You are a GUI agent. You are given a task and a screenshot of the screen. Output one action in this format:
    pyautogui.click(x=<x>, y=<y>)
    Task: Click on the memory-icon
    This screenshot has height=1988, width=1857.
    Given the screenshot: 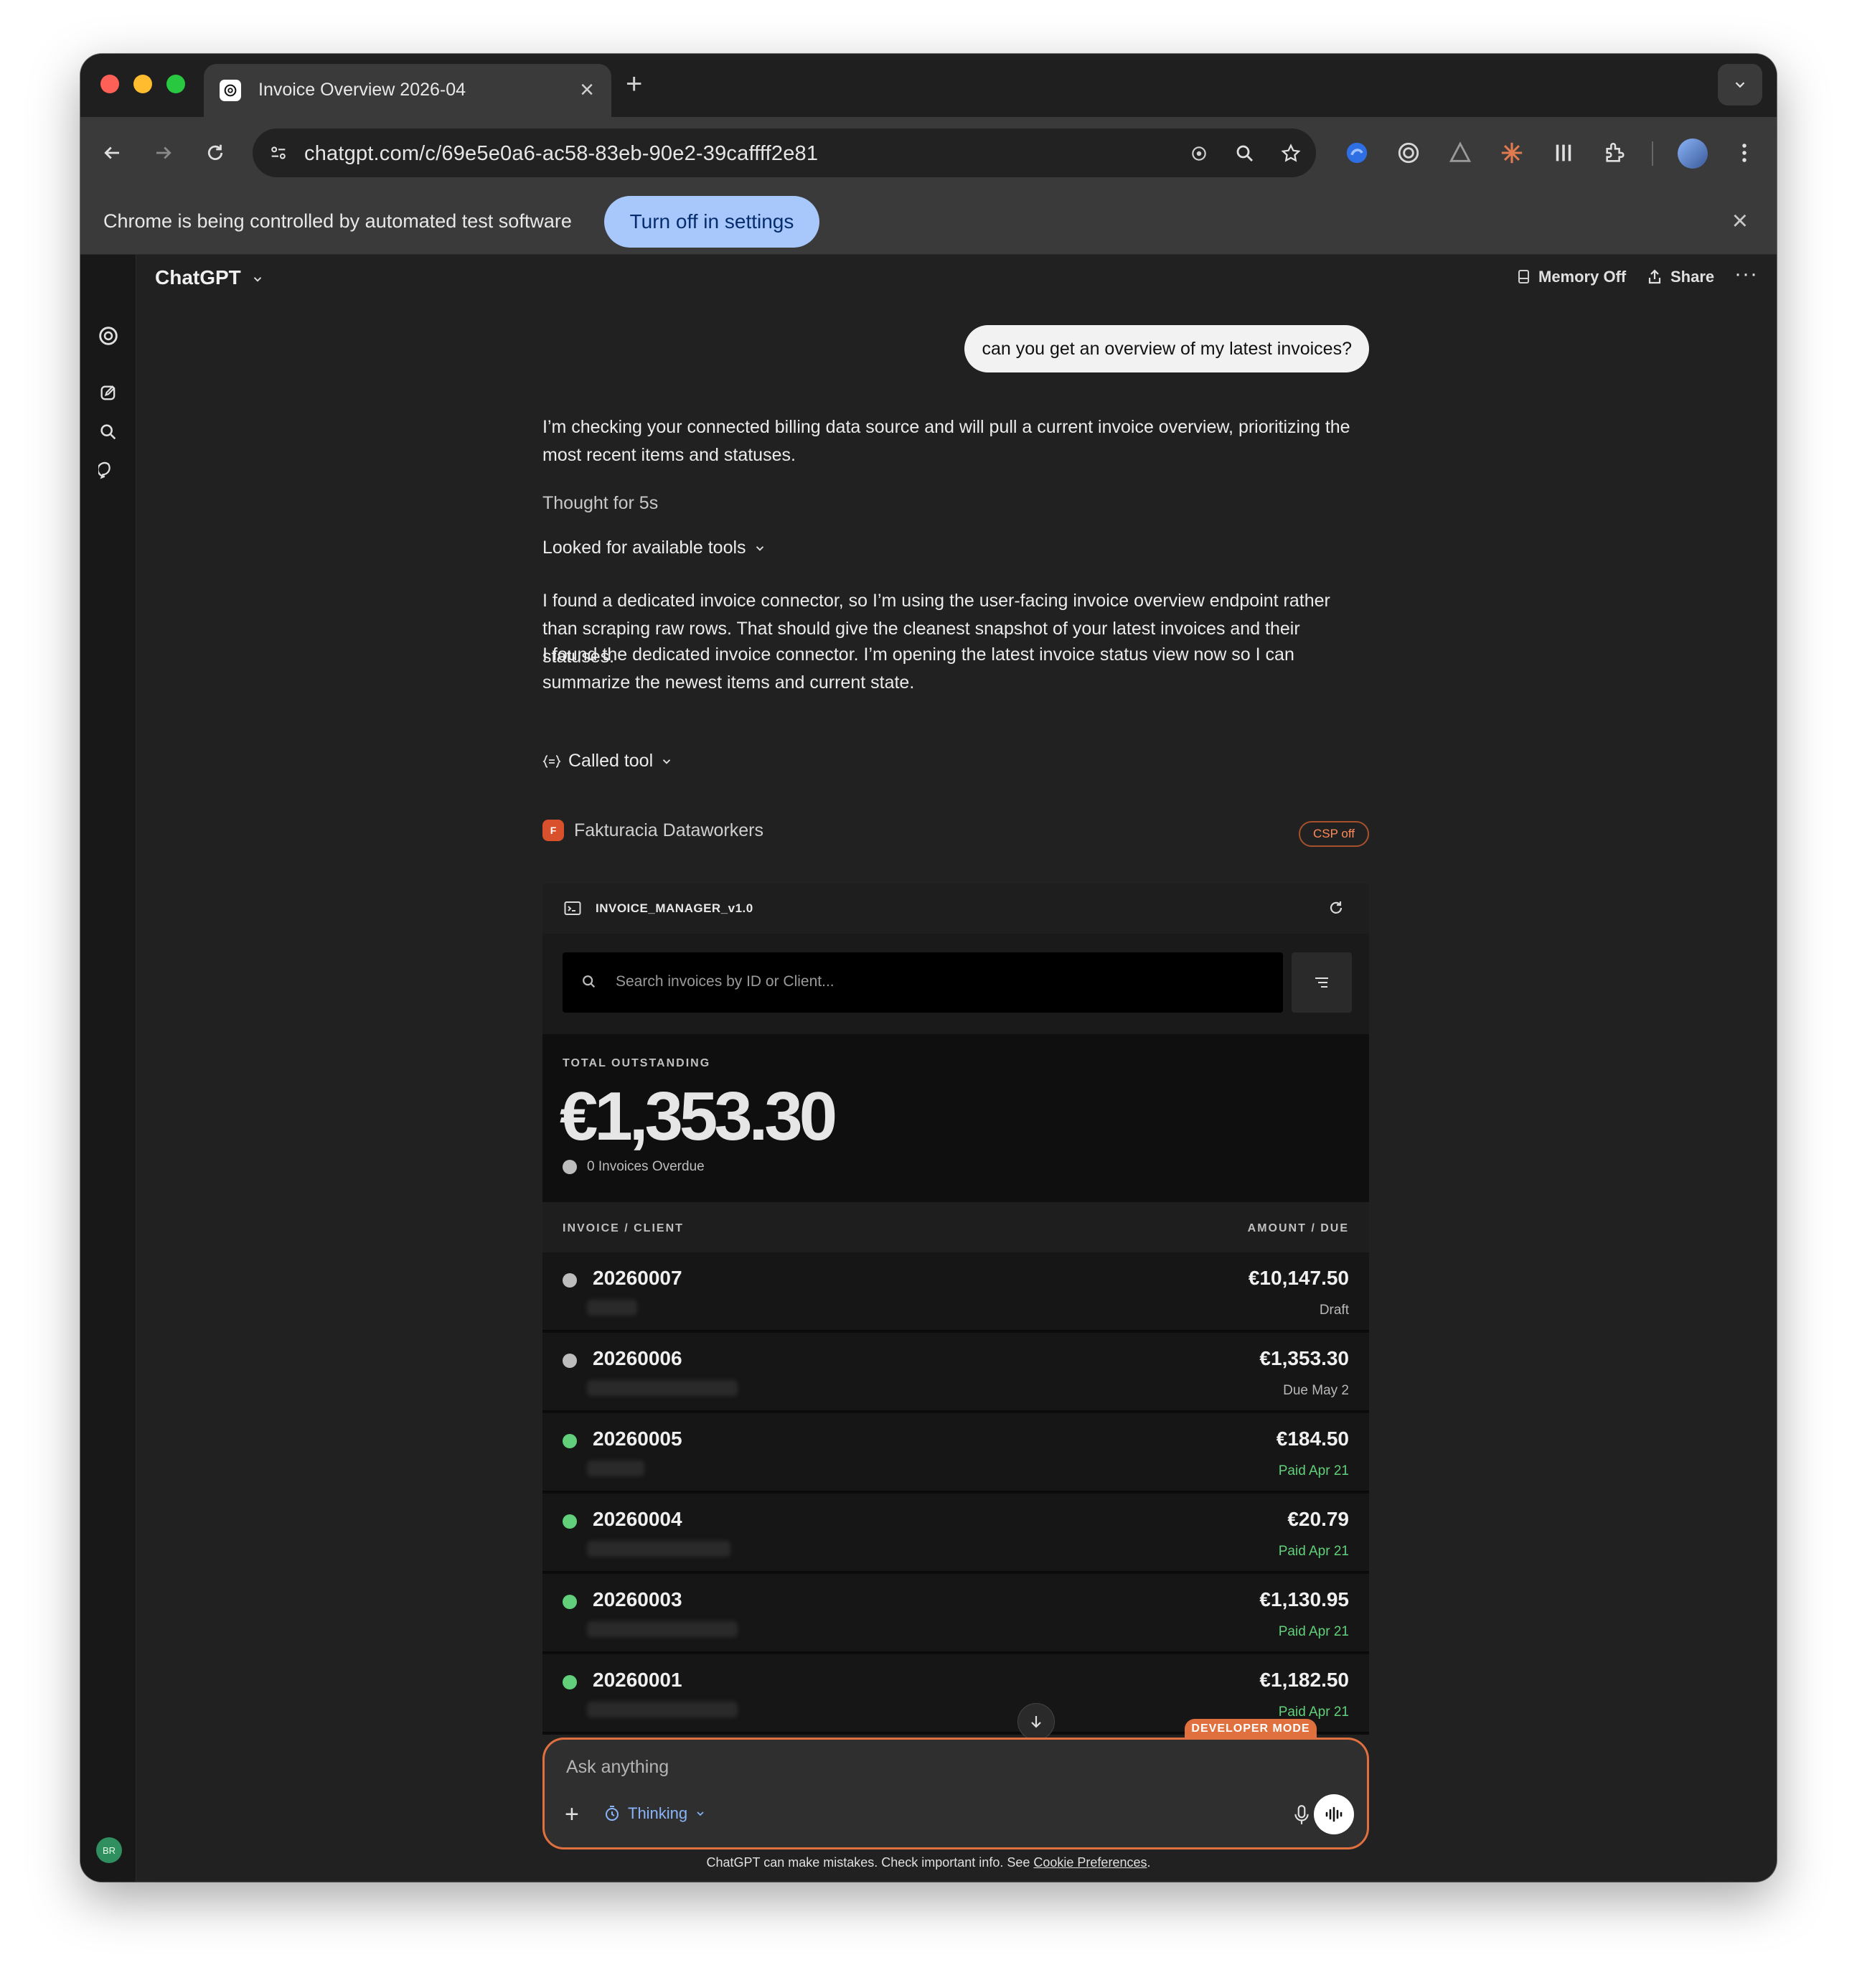 What is the action you would take?
    pyautogui.click(x=1523, y=276)
    